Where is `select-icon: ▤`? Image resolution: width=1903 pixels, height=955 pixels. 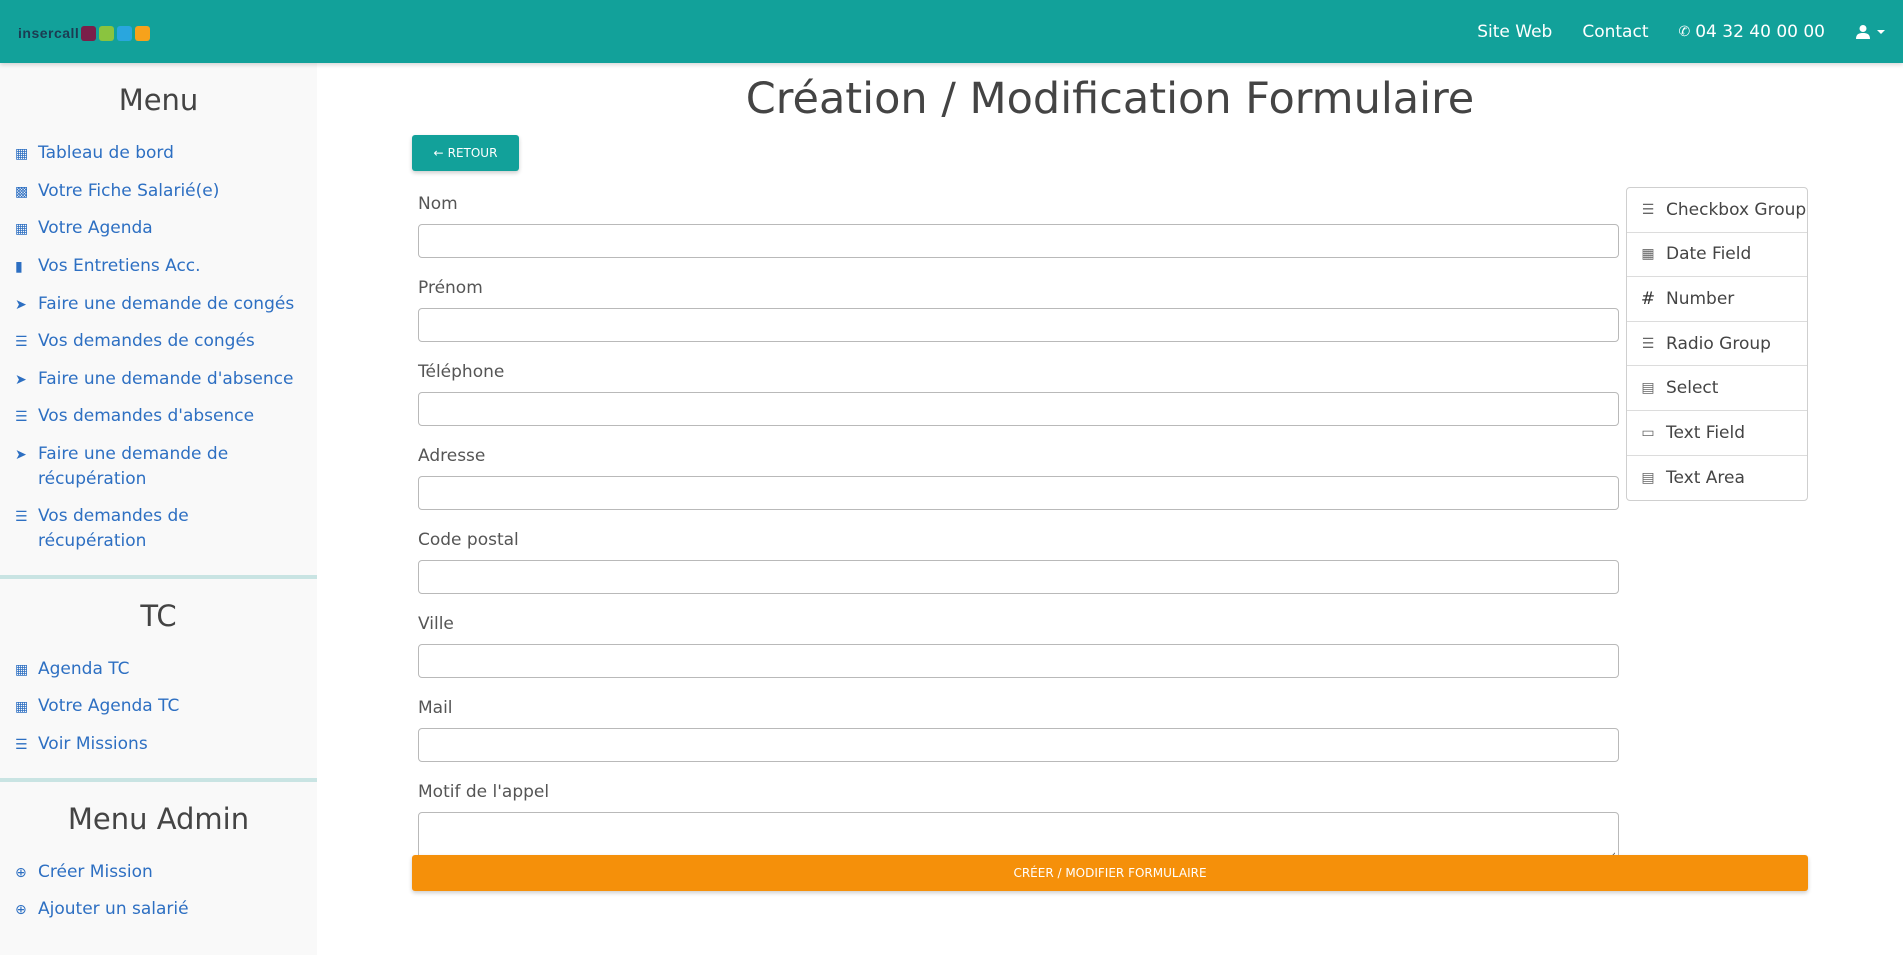 select-icon: ▤ is located at coordinates (1648, 388).